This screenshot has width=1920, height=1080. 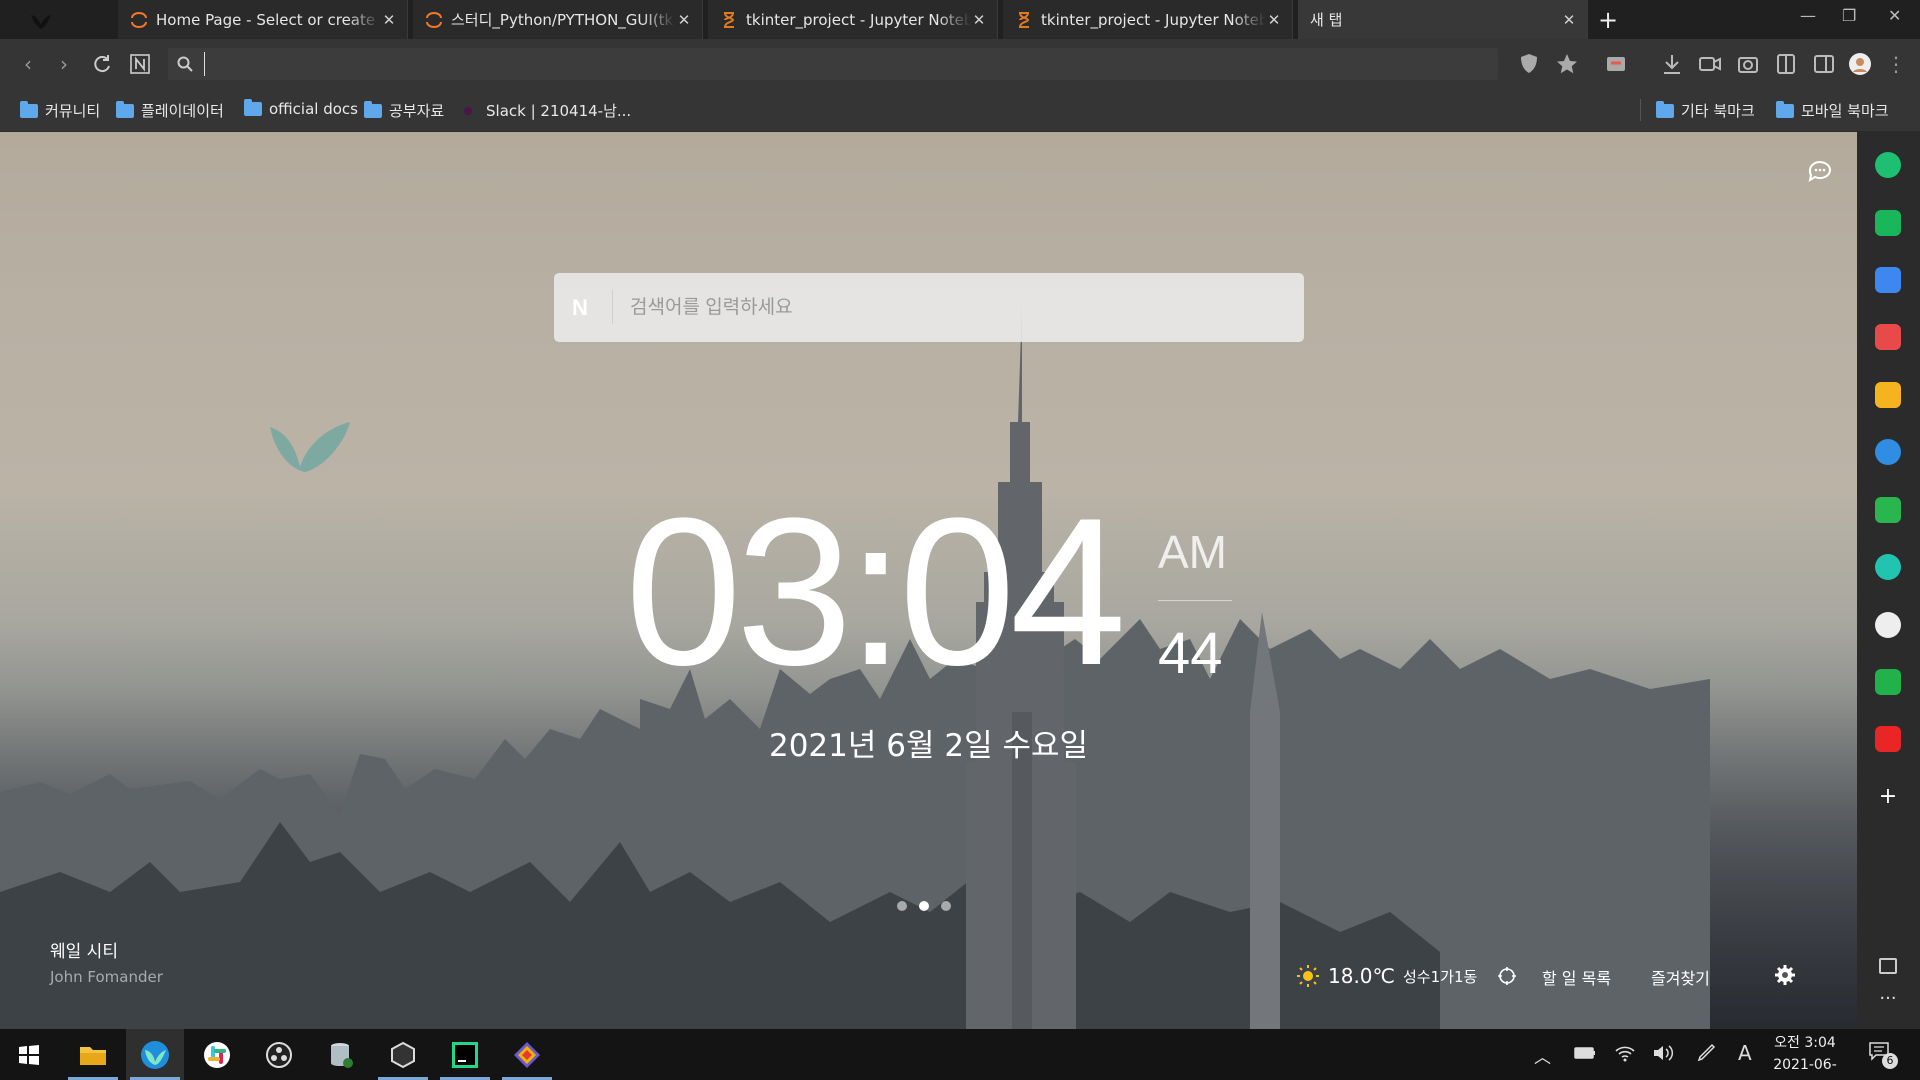 I want to click on background-title: 웨일 시티, so click(x=84, y=949).